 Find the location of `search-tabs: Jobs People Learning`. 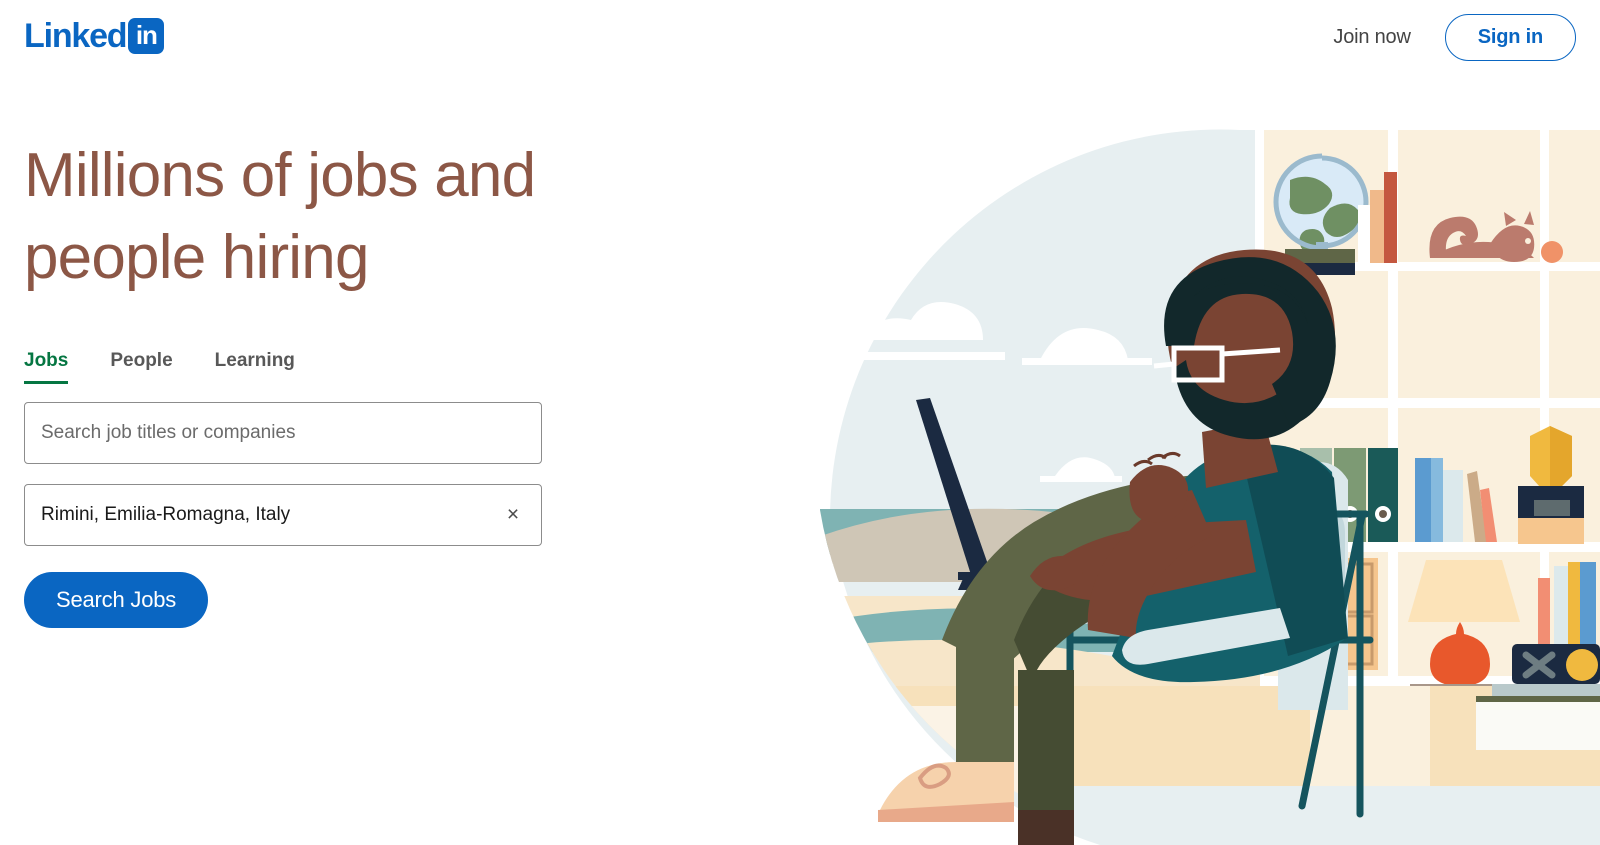

search-tabs: Jobs People Learning is located at coordinates (344, 367).